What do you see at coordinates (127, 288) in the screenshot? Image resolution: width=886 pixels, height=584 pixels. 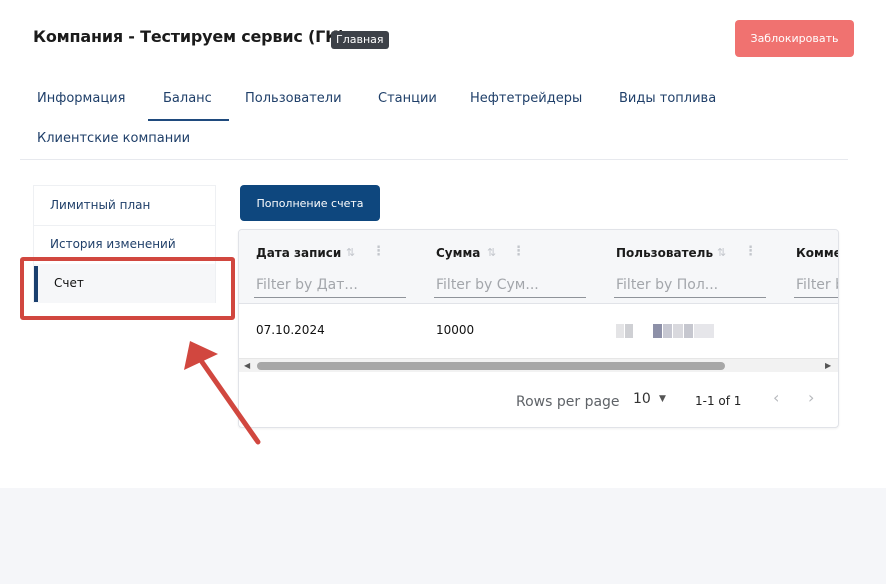 I see `annotation-highlight` at bounding box center [127, 288].